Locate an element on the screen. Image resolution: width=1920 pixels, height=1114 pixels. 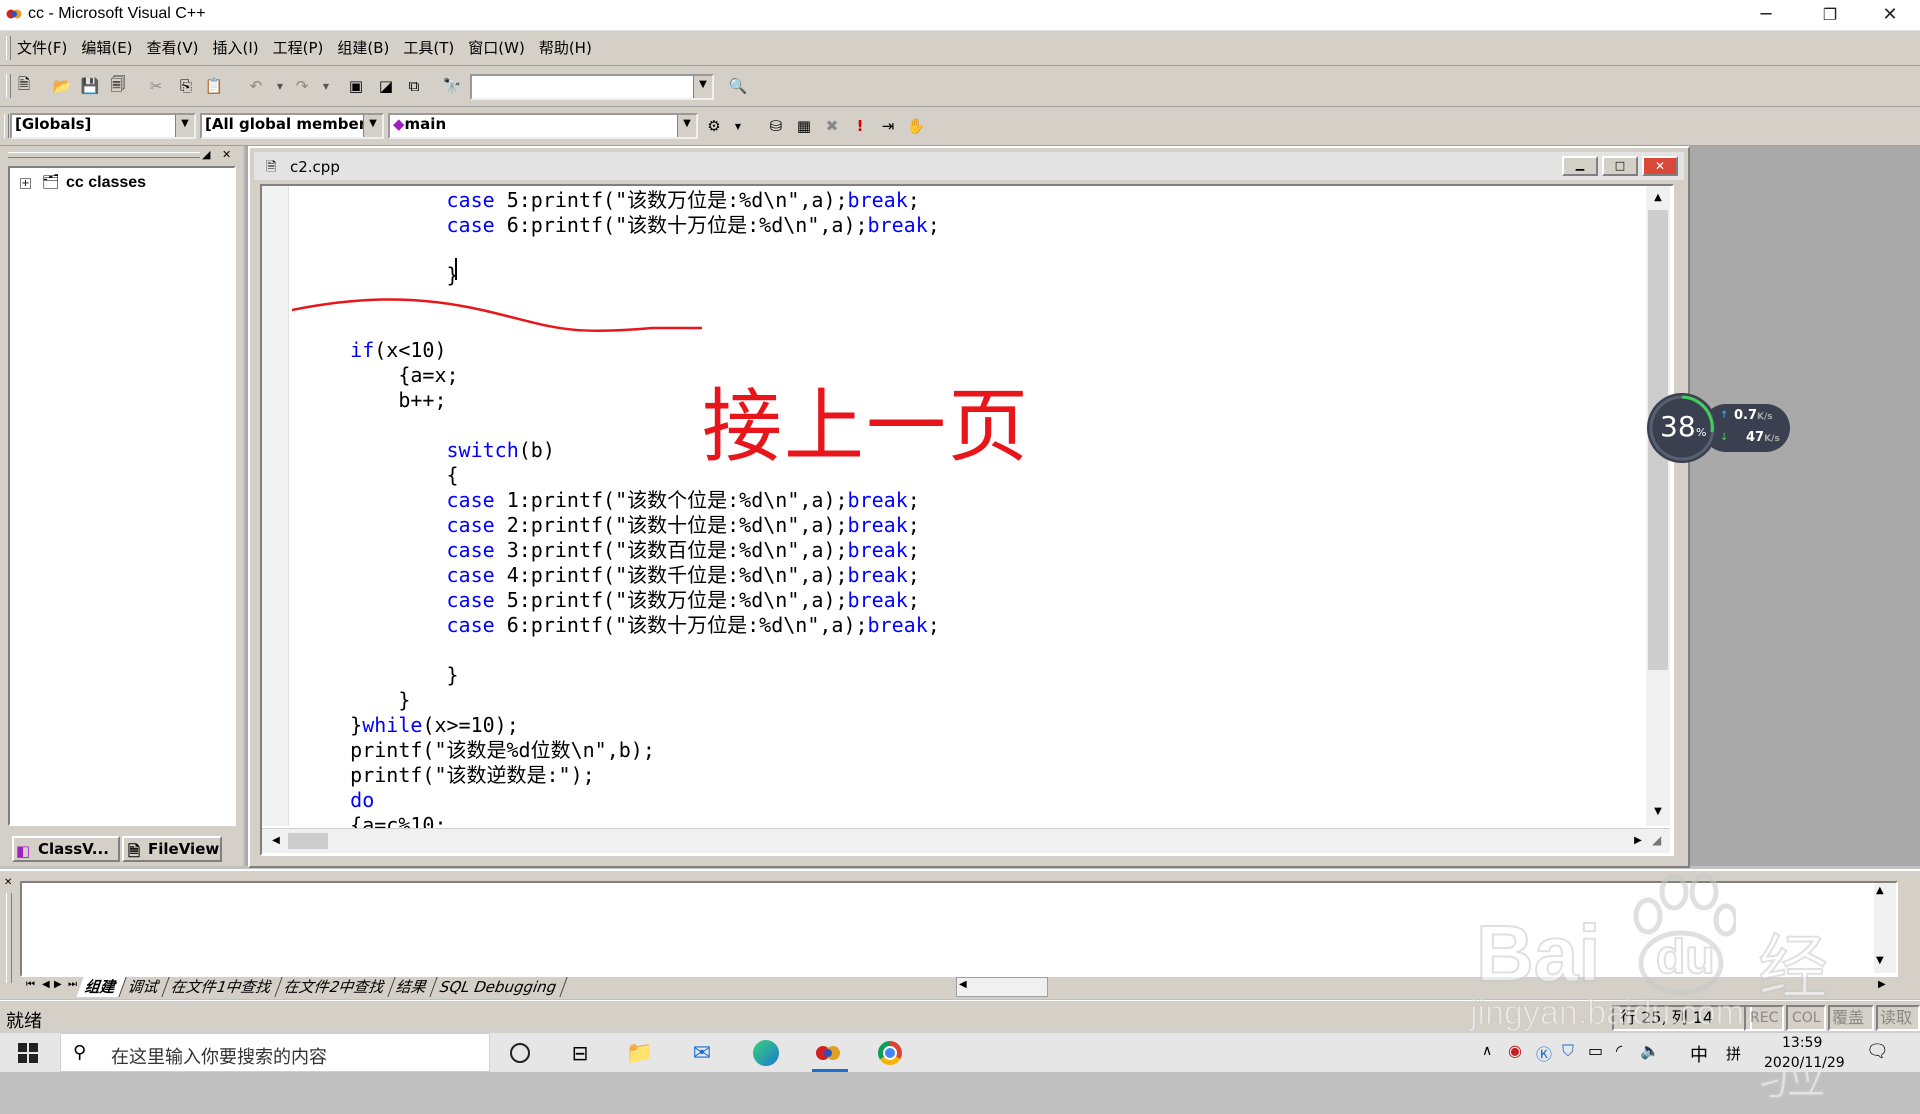
ime-pinyin: 拼 is located at coordinates (1733, 1053).